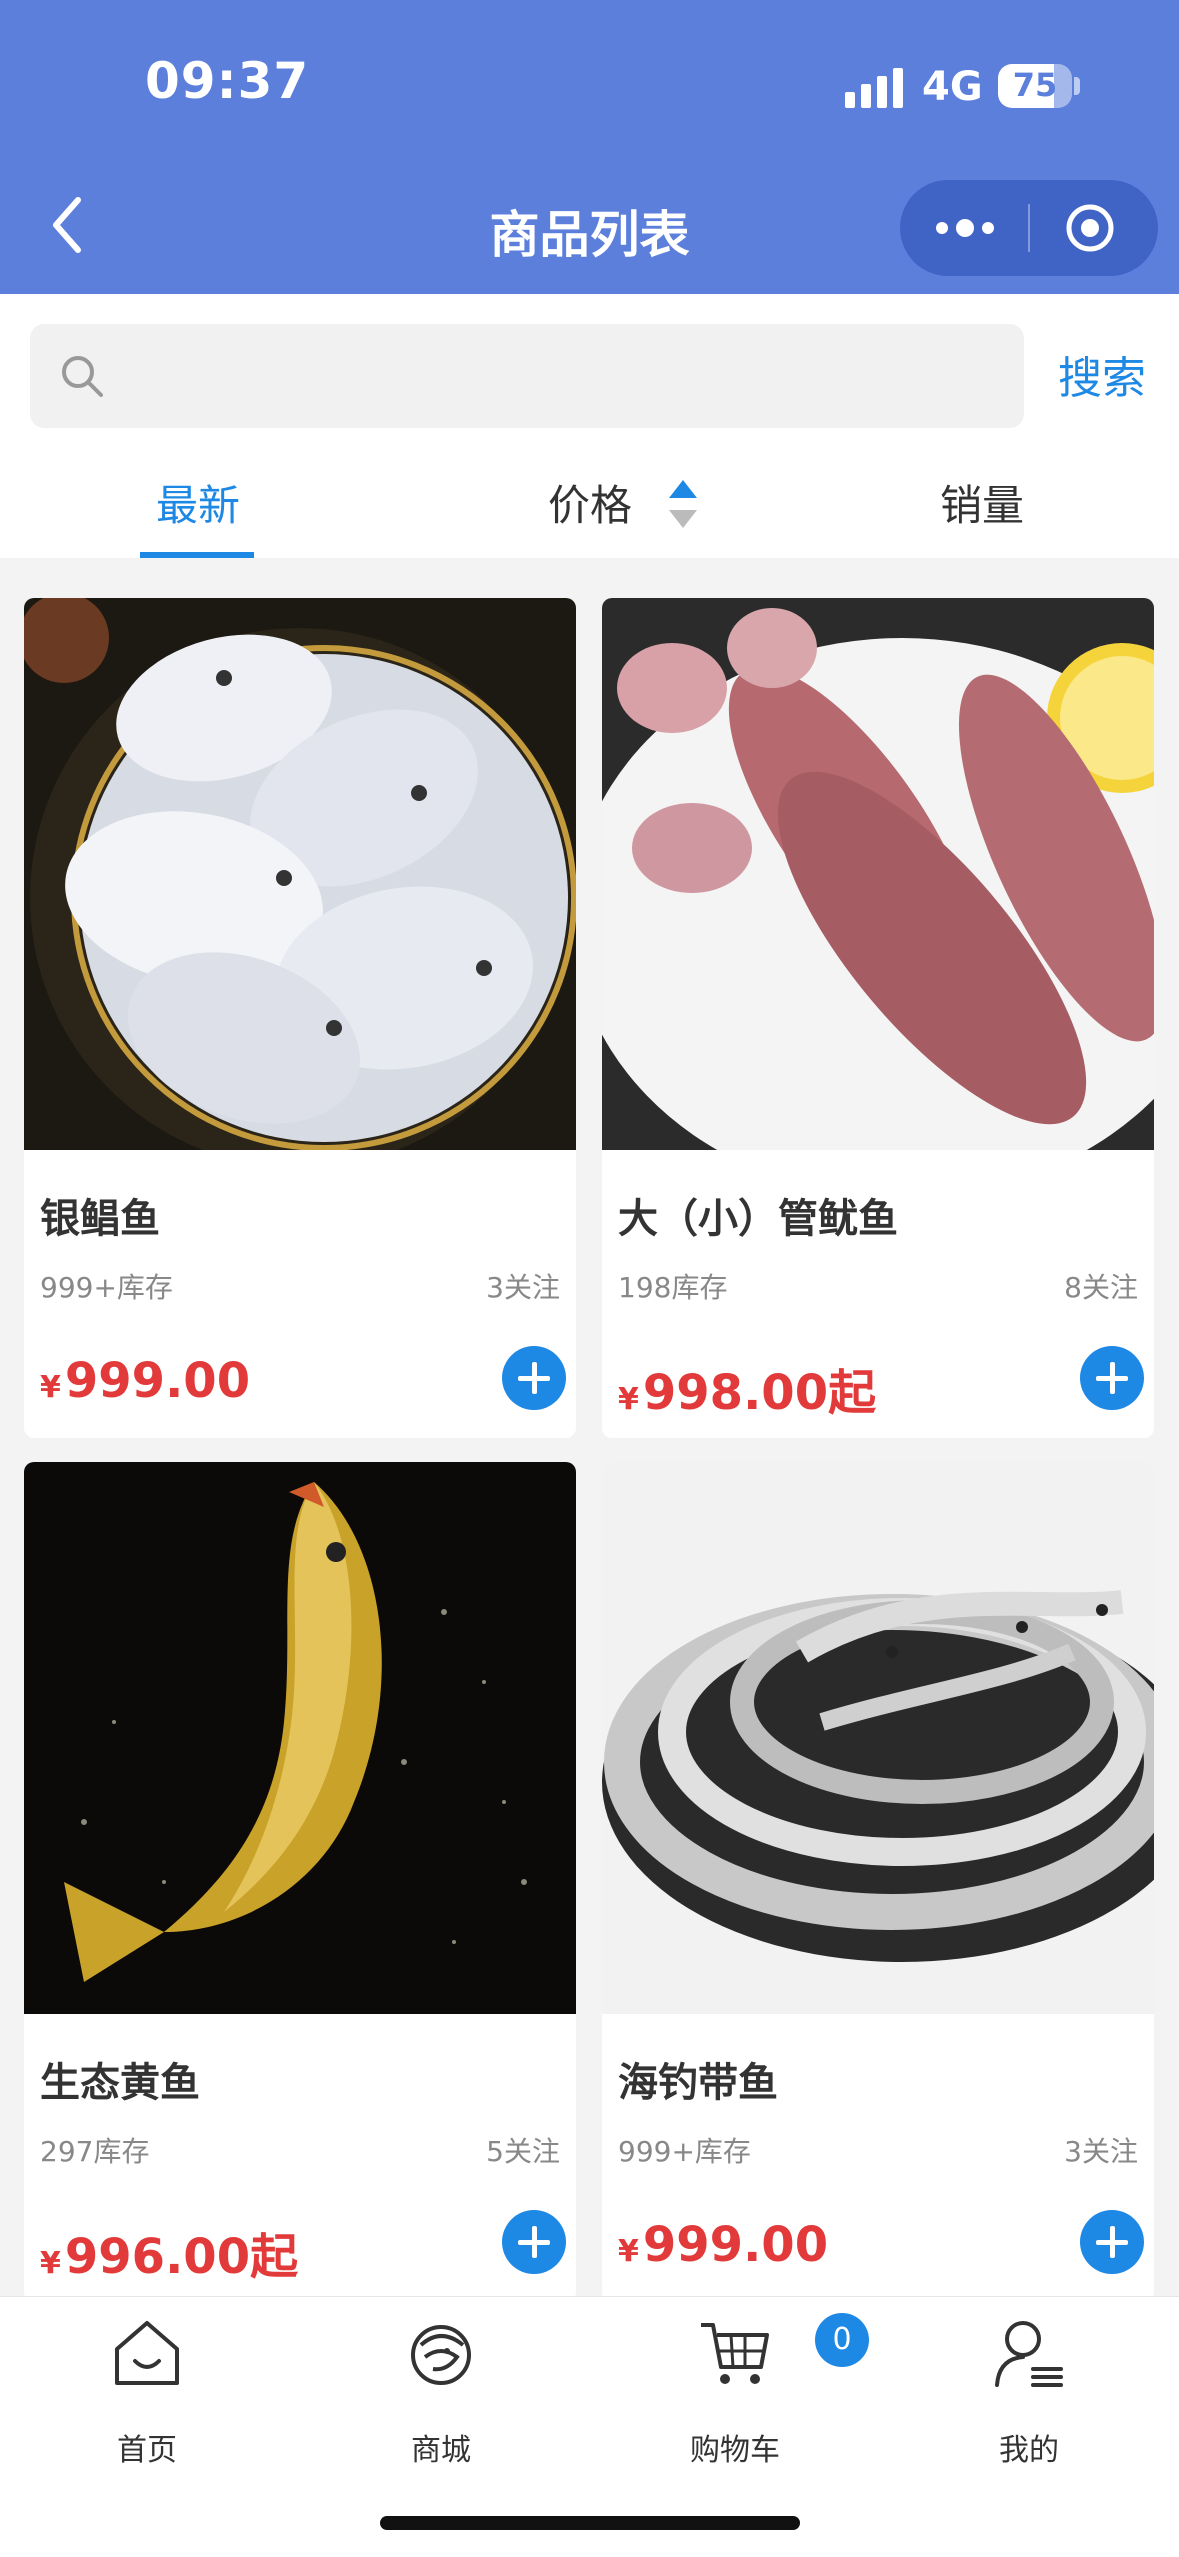 This screenshot has height=2557, width=1179. What do you see at coordinates (735, 2353) in the screenshot?
I see `cart-icon` at bounding box center [735, 2353].